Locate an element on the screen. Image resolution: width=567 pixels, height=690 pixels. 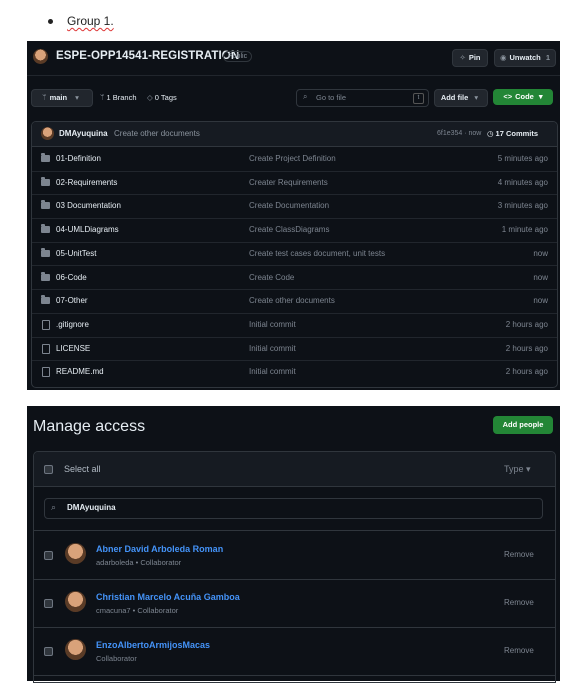
file-commit-message: Create ClassDiagrams is located at coordinates (289, 229).